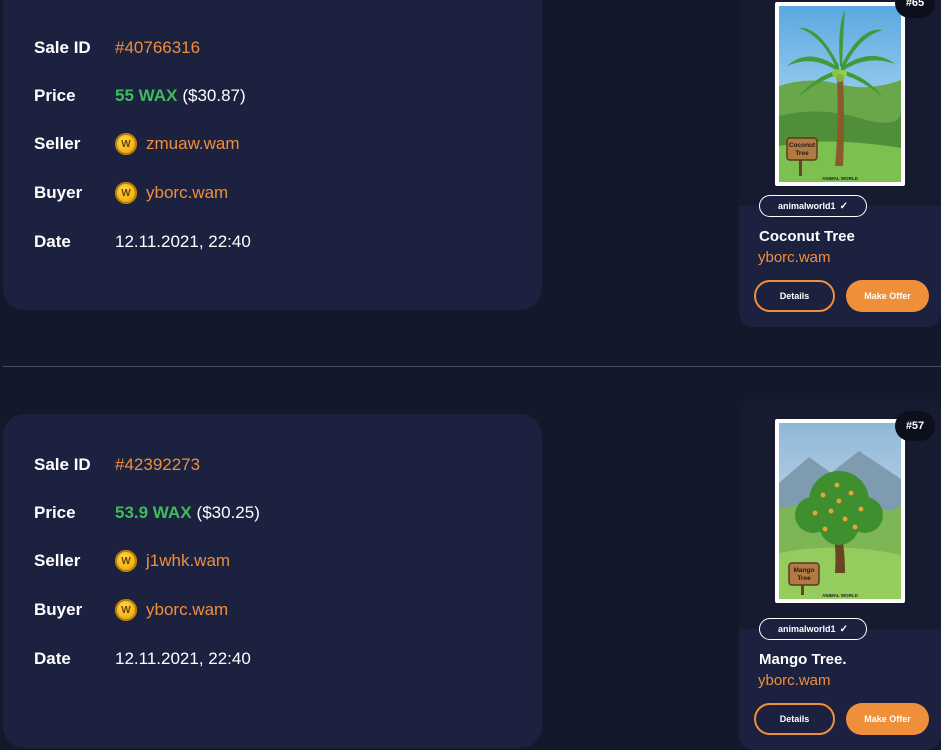  Describe the element at coordinates (803, 659) in the screenshot. I see `nft-name: Mango Tree.` at that location.